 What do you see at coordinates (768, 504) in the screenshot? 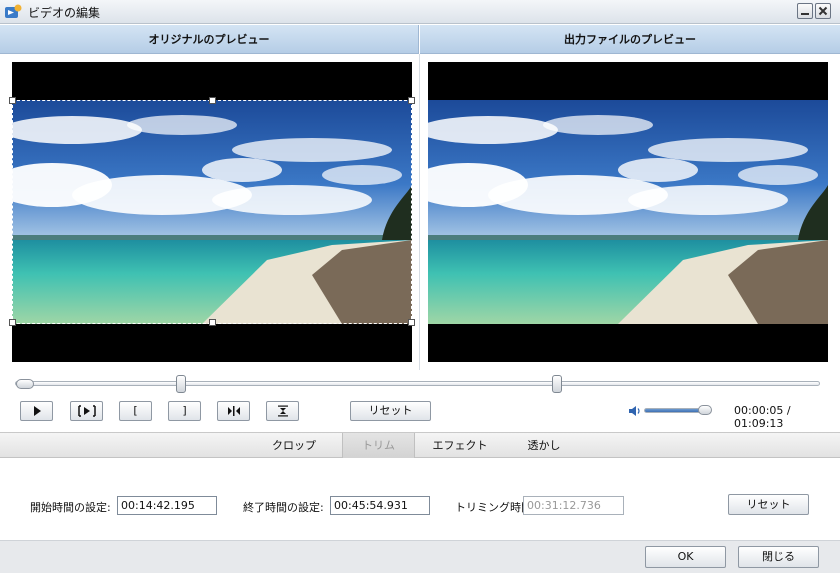
I see `trim-reset-button: リセット` at bounding box center [768, 504].